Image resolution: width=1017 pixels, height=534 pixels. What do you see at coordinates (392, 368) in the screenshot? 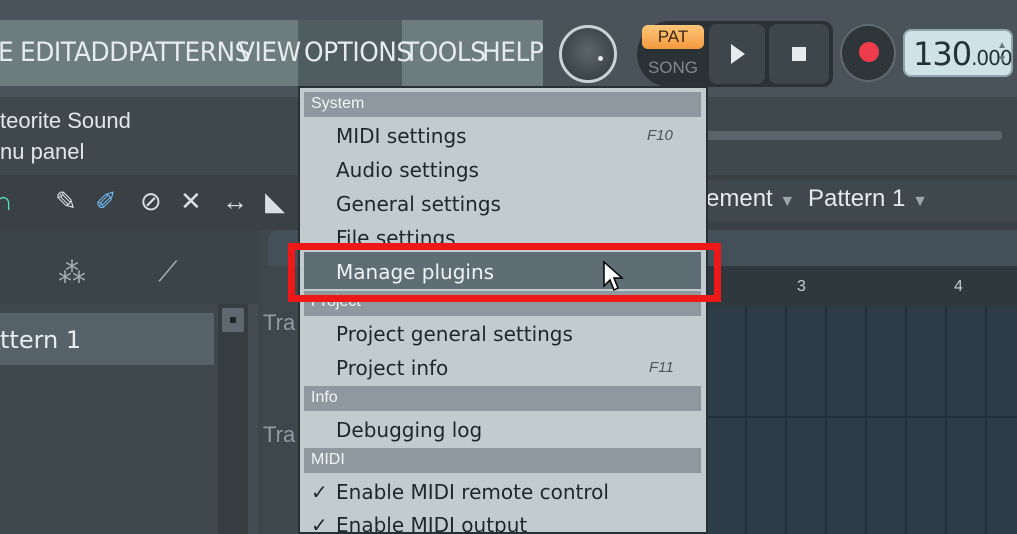
I see `menu-item-project-info: Project info` at bounding box center [392, 368].